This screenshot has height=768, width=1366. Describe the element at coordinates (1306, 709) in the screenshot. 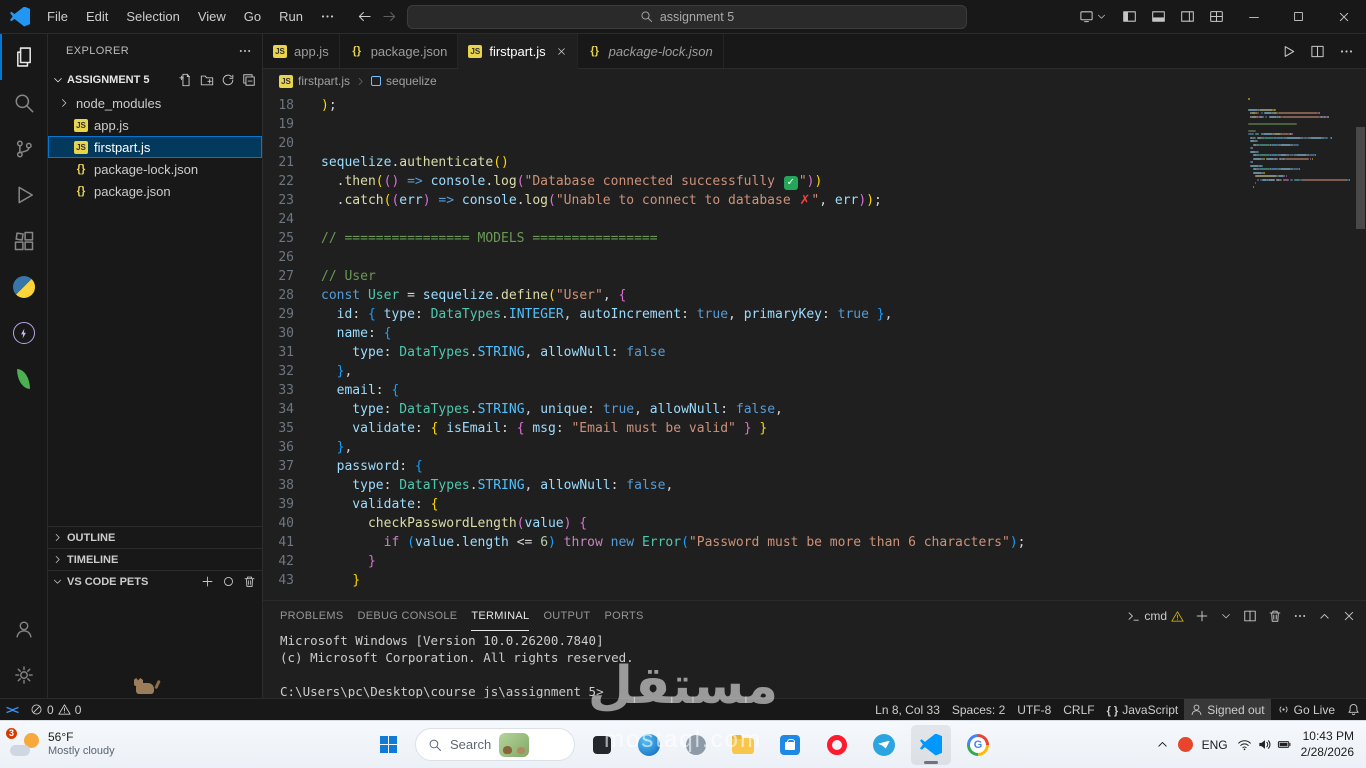

I see `status-go-live: Go Live` at that location.